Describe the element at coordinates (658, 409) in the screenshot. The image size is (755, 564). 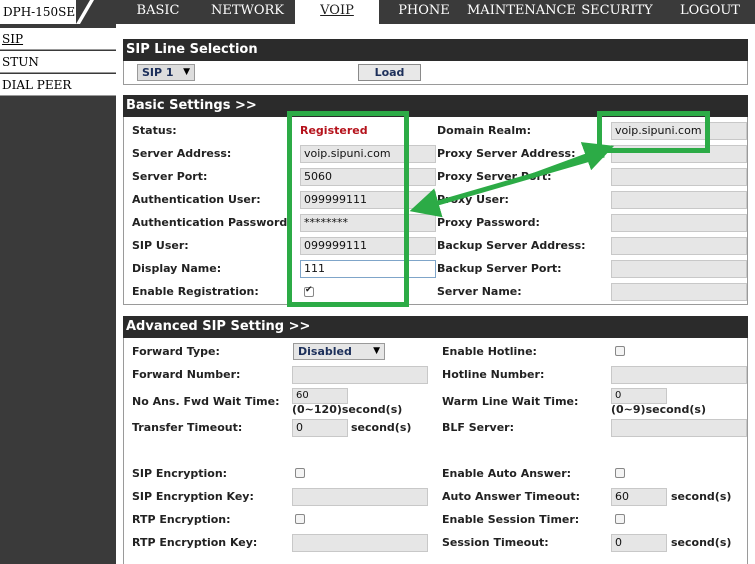
I see `warm-line-wait-time-range: (0~9)second(s)` at that location.